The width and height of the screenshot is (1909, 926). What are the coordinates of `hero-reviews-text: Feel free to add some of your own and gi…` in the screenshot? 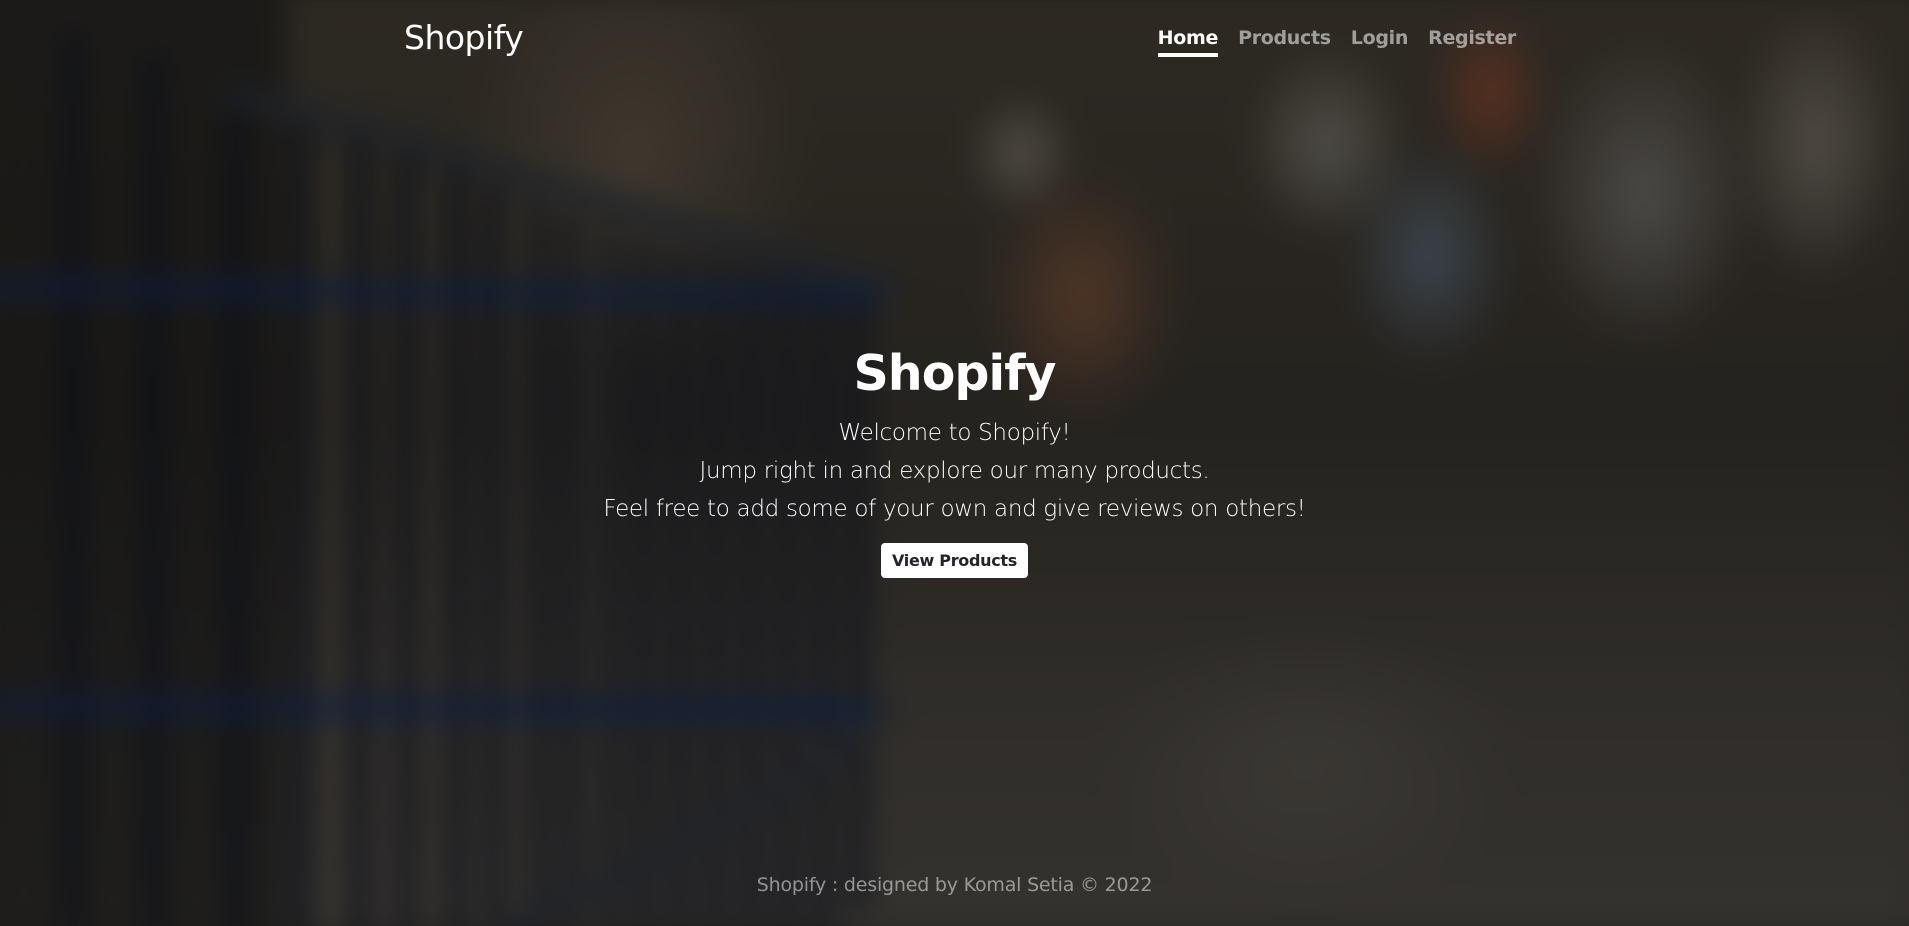 It's located at (954, 509).